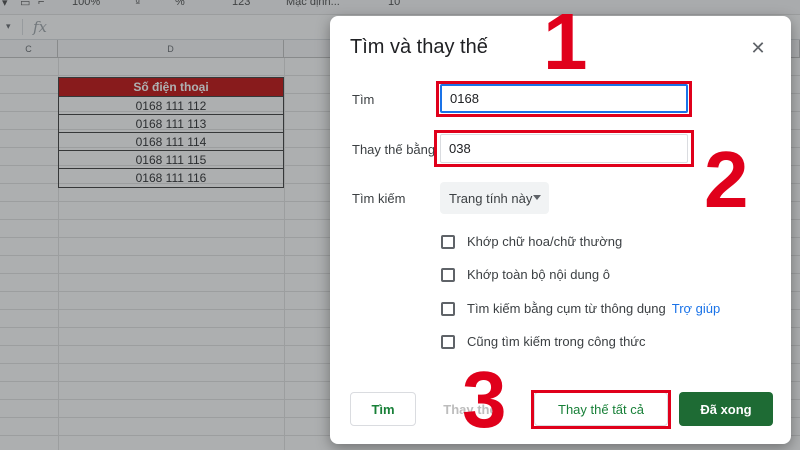  I want to click on option-match-case: Khớp chữ hoa/chữ thường, so click(531, 241).